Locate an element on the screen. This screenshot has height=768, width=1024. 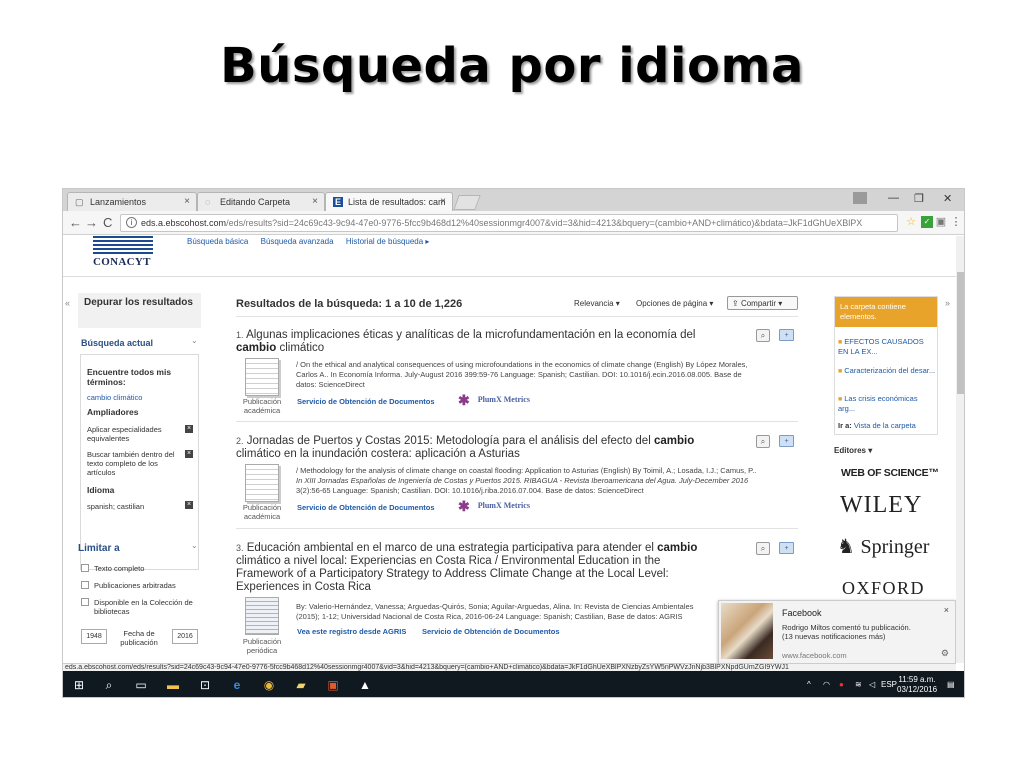
notifications-icon: ▤ is located at coordinates (951, 684).